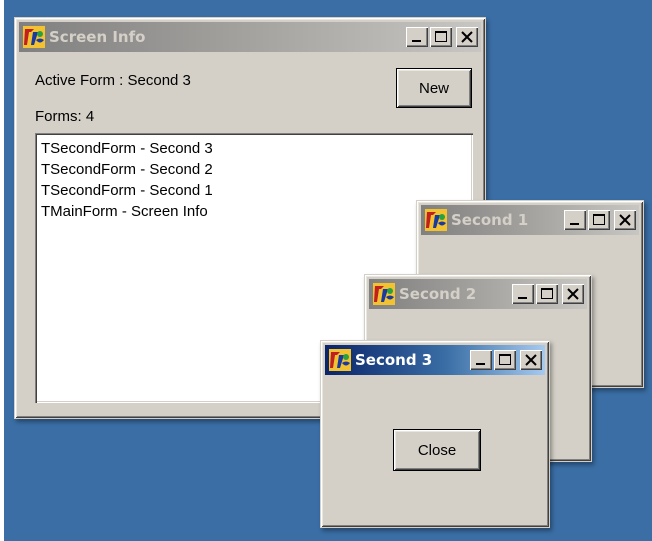  I want to click on list-item: TMainForm - Screen Info, so click(257, 211).